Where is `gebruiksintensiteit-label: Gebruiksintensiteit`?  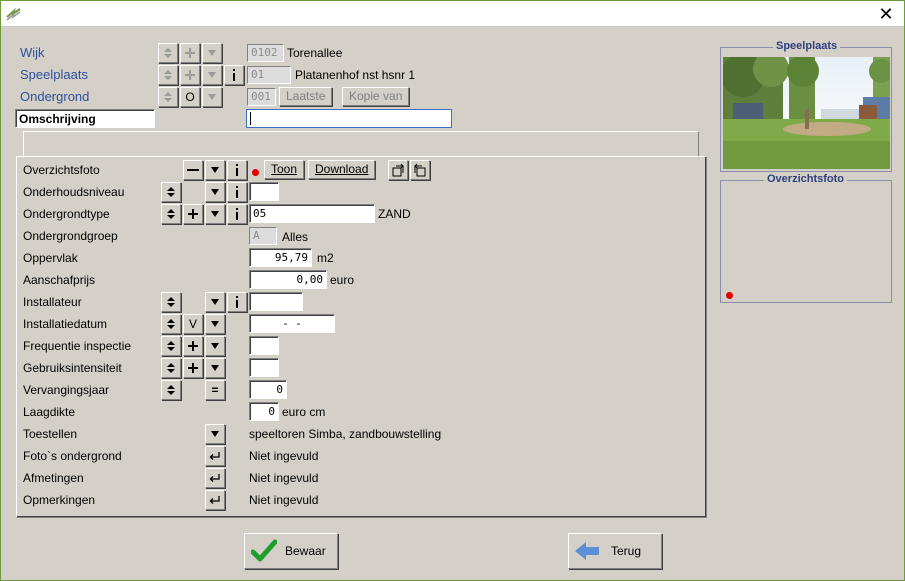
gebruiksintensiteit-label: Gebruiksintensiteit is located at coordinates (72, 368).